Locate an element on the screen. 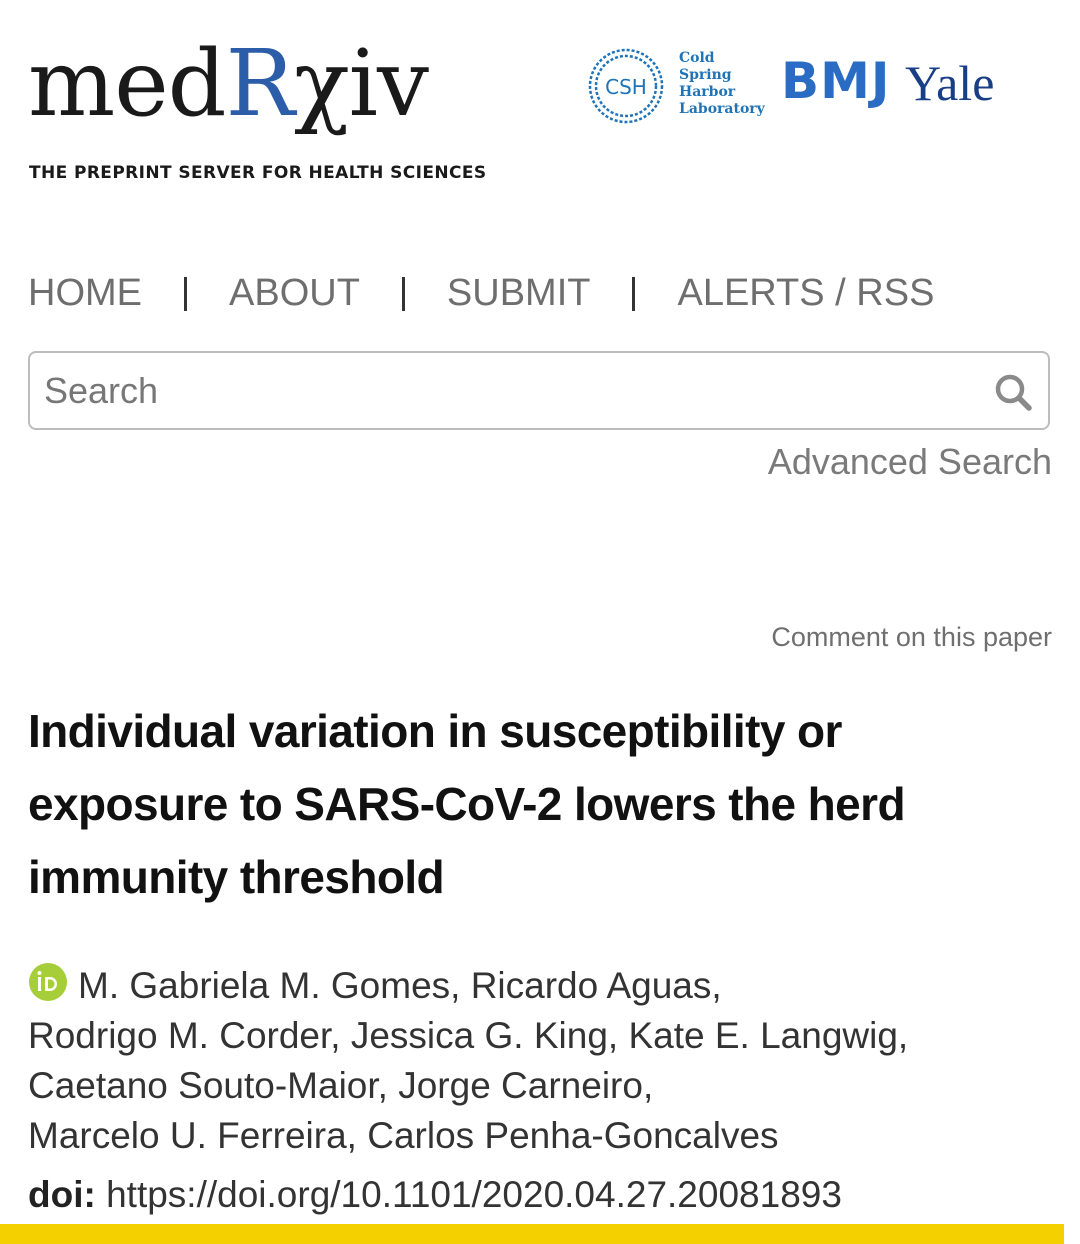 The image size is (1080, 1244). orcid-icon is located at coordinates (48, 982).